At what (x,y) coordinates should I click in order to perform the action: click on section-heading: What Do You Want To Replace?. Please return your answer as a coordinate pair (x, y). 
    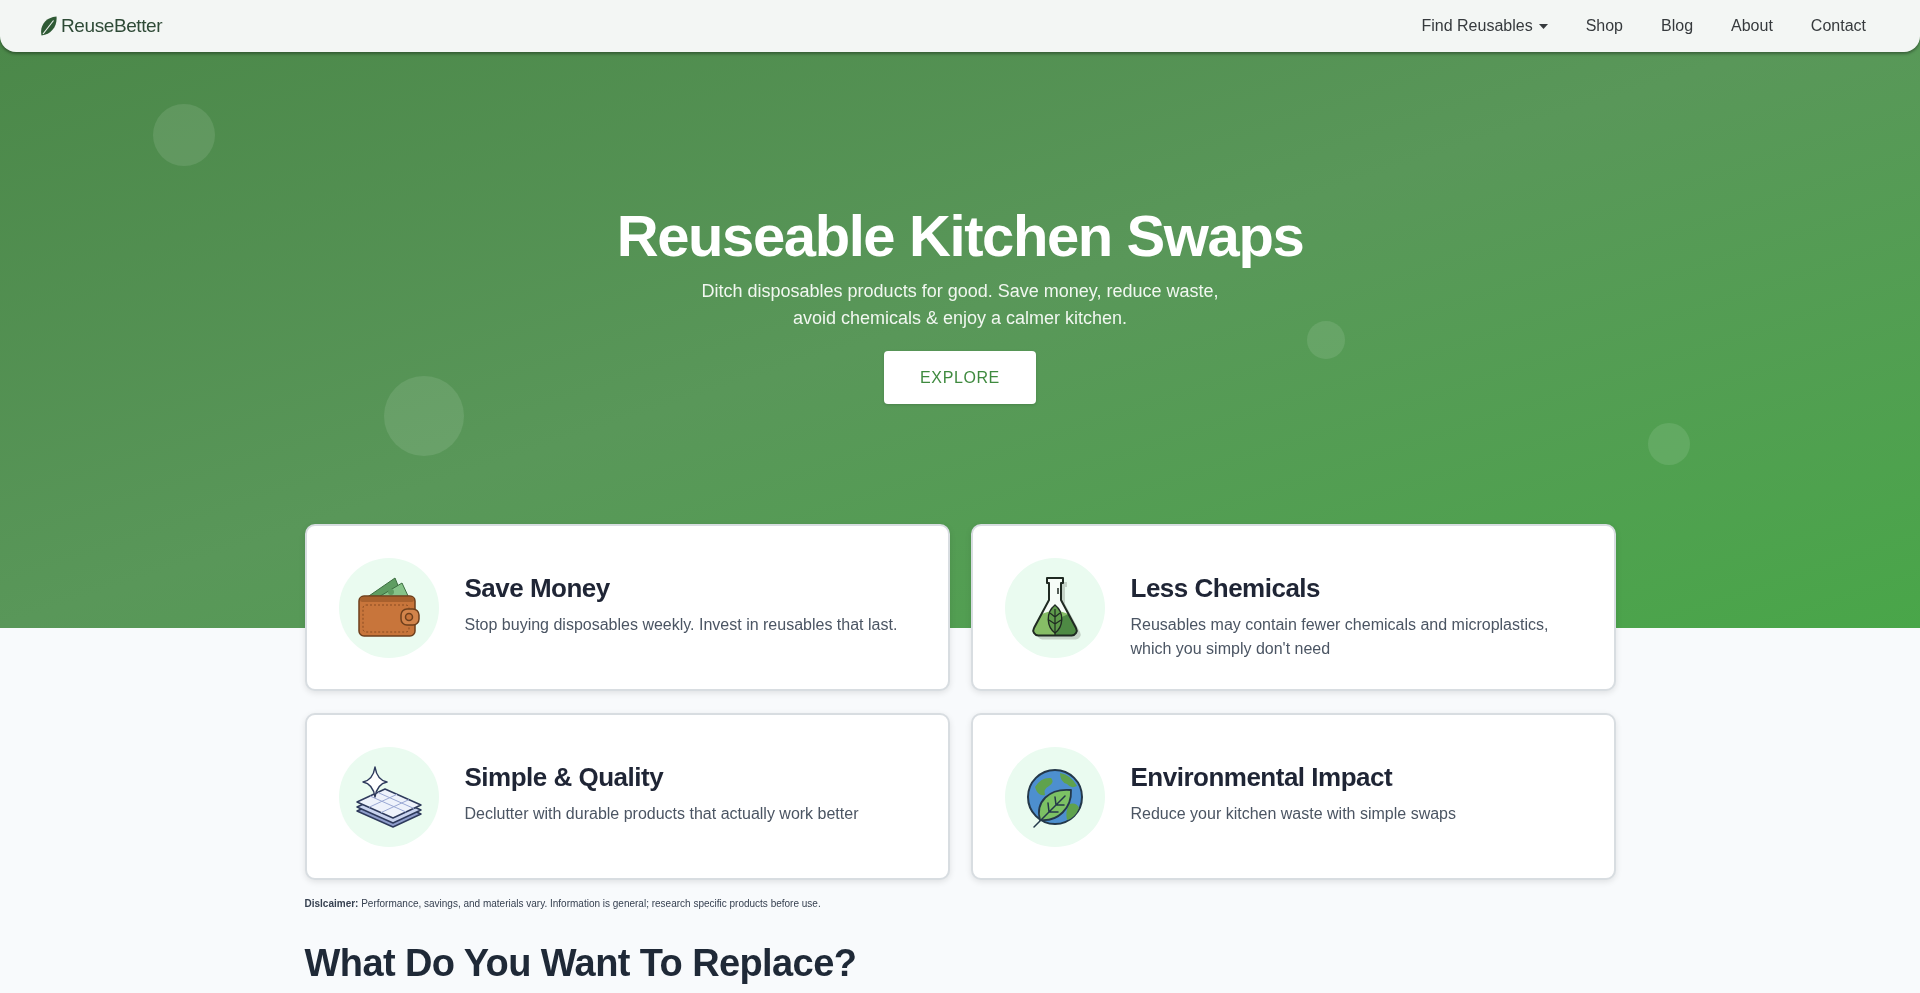
    Looking at the image, I should click on (581, 963).